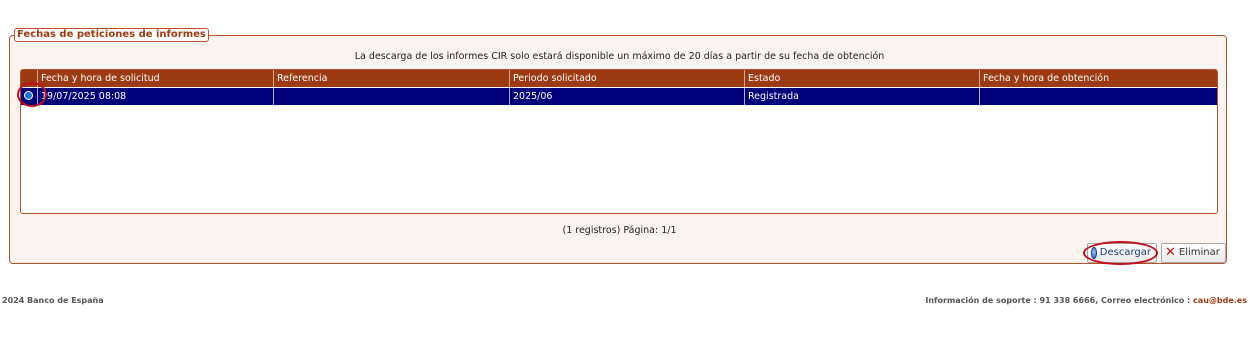  What do you see at coordinates (1170, 252) in the screenshot?
I see `close-icon: ✕` at bounding box center [1170, 252].